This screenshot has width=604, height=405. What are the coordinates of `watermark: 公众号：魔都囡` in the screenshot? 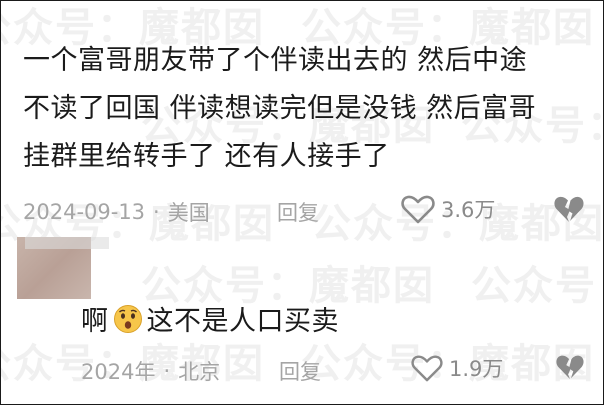 It's located at (537, 286).